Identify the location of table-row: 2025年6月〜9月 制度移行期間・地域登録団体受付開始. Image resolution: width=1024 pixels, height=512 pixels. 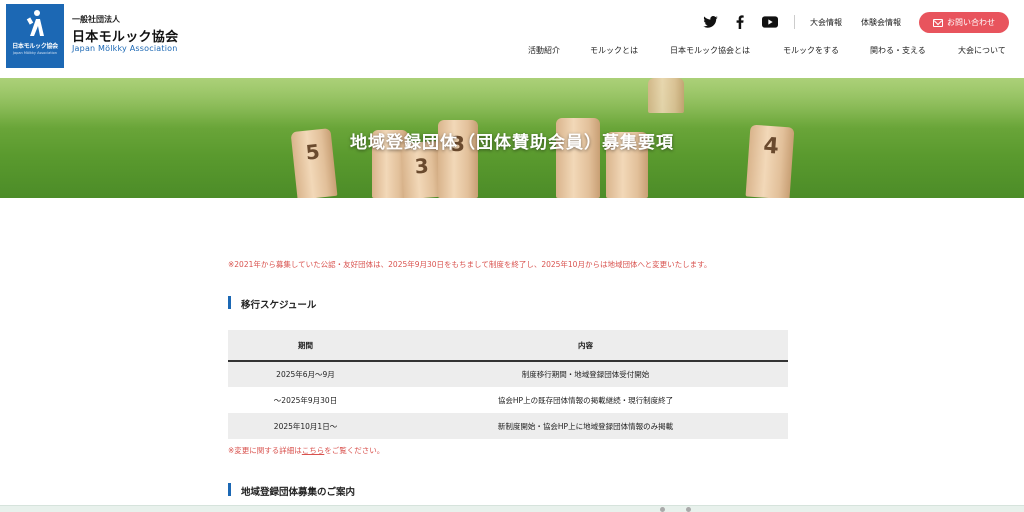
(508, 374).